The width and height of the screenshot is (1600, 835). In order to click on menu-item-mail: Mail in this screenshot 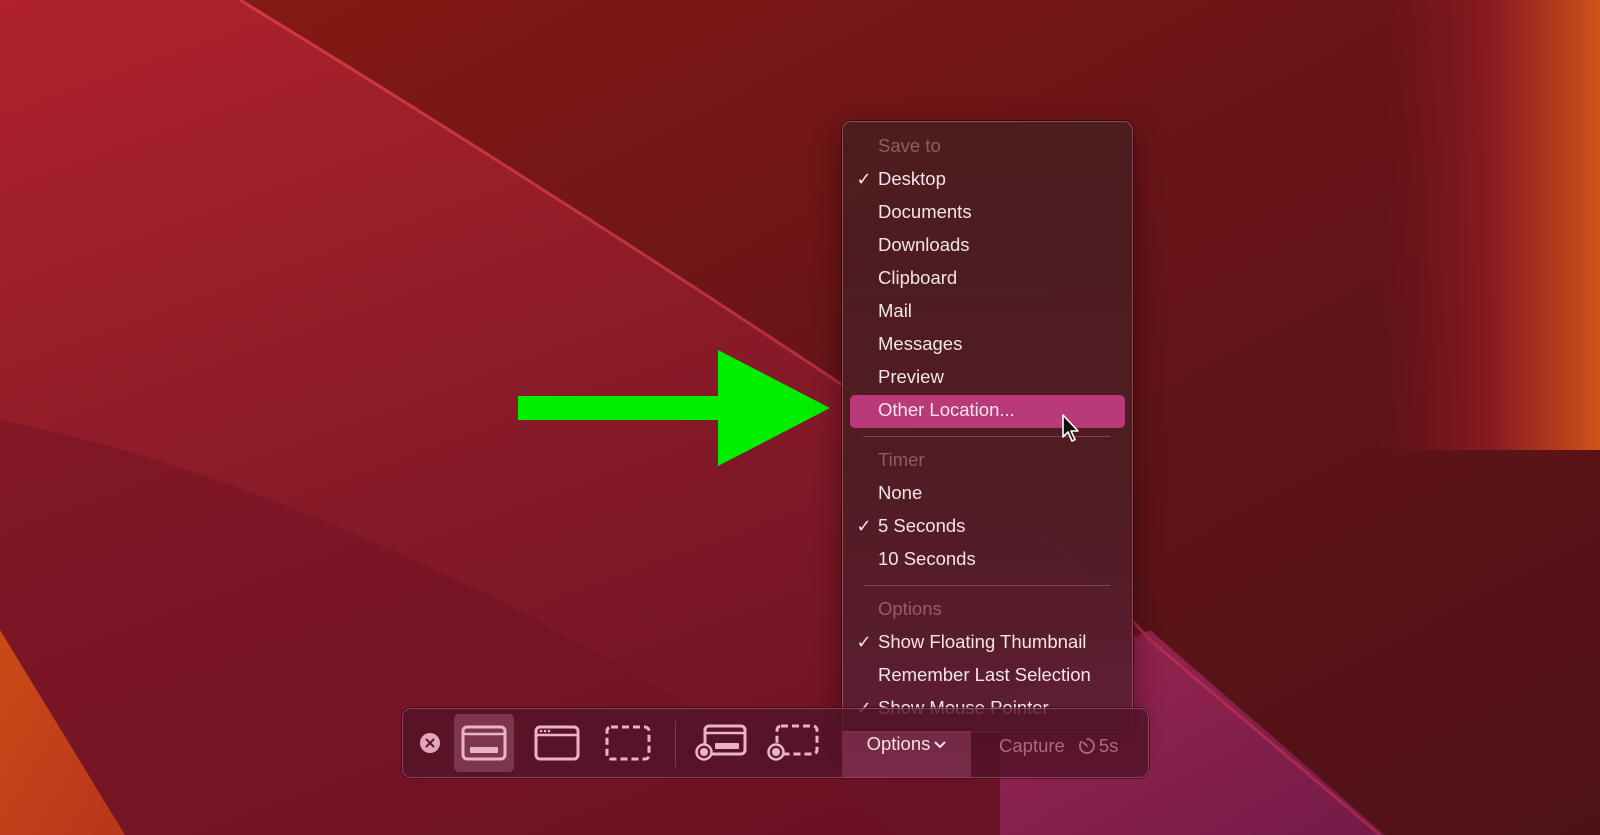, I will do `click(984, 312)`.